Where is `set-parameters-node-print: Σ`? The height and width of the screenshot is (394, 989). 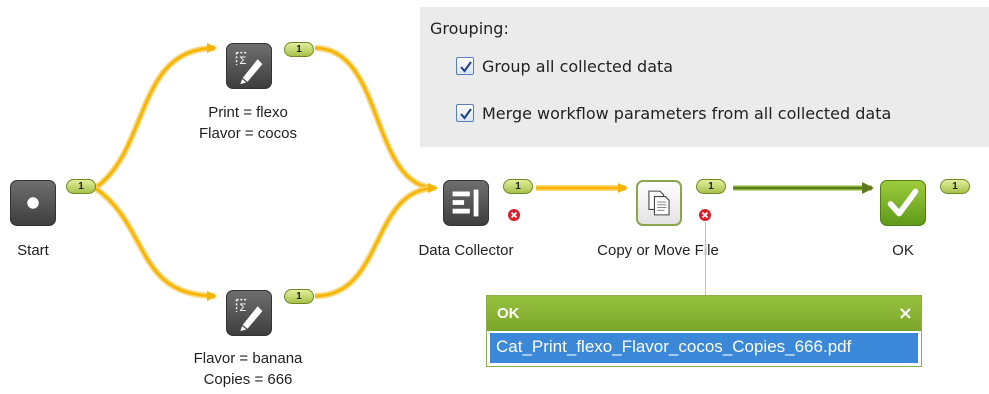 set-parameters-node-print: Σ is located at coordinates (249, 66).